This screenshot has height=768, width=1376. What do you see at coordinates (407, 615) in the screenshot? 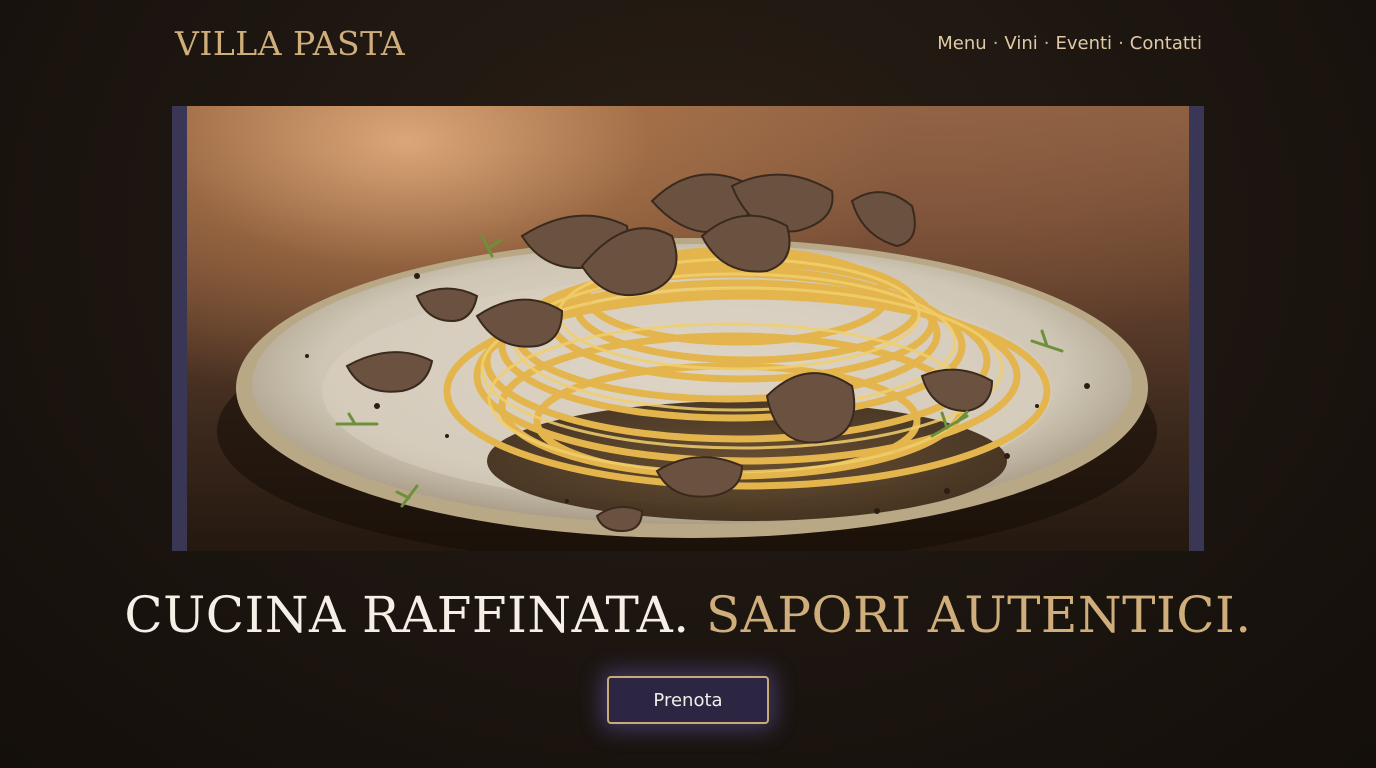
I see `headline-part-1: CUCINA RAFFINATA.` at bounding box center [407, 615].